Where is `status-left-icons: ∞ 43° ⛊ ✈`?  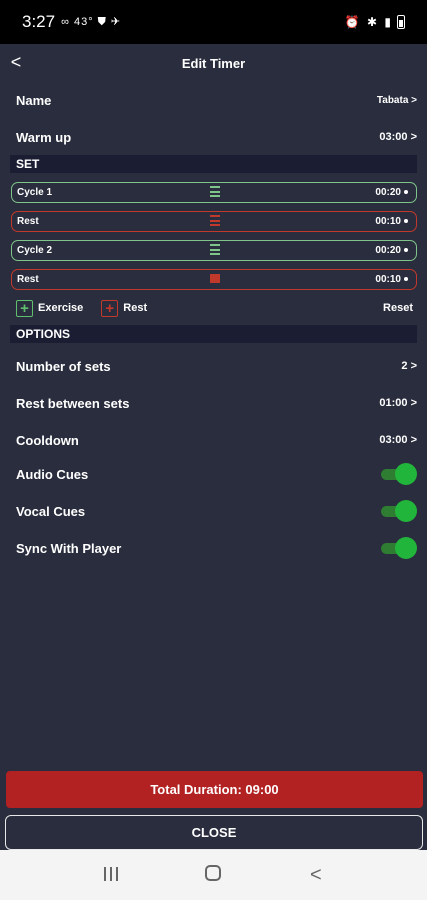 status-left-icons: ∞ 43° ⛊ ✈ is located at coordinates (91, 21).